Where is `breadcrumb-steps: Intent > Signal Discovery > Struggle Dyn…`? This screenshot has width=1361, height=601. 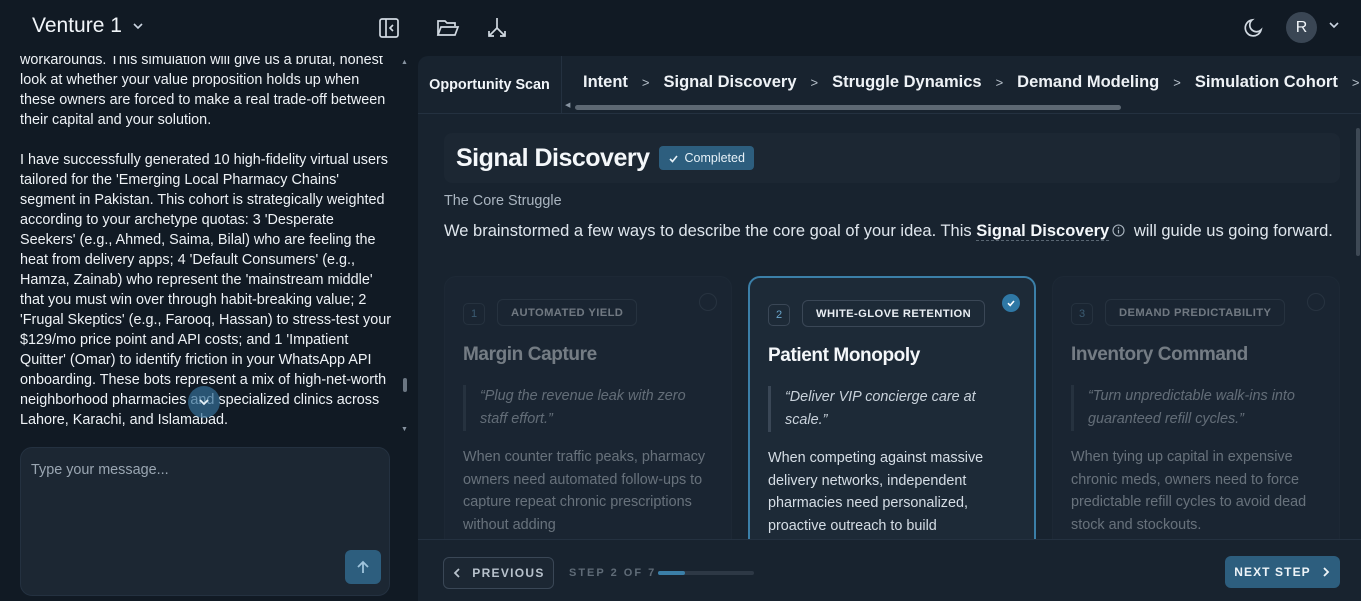
breadcrumb-steps: Intent > Signal Discovery > Struggle Dyn… is located at coordinates (972, 82).